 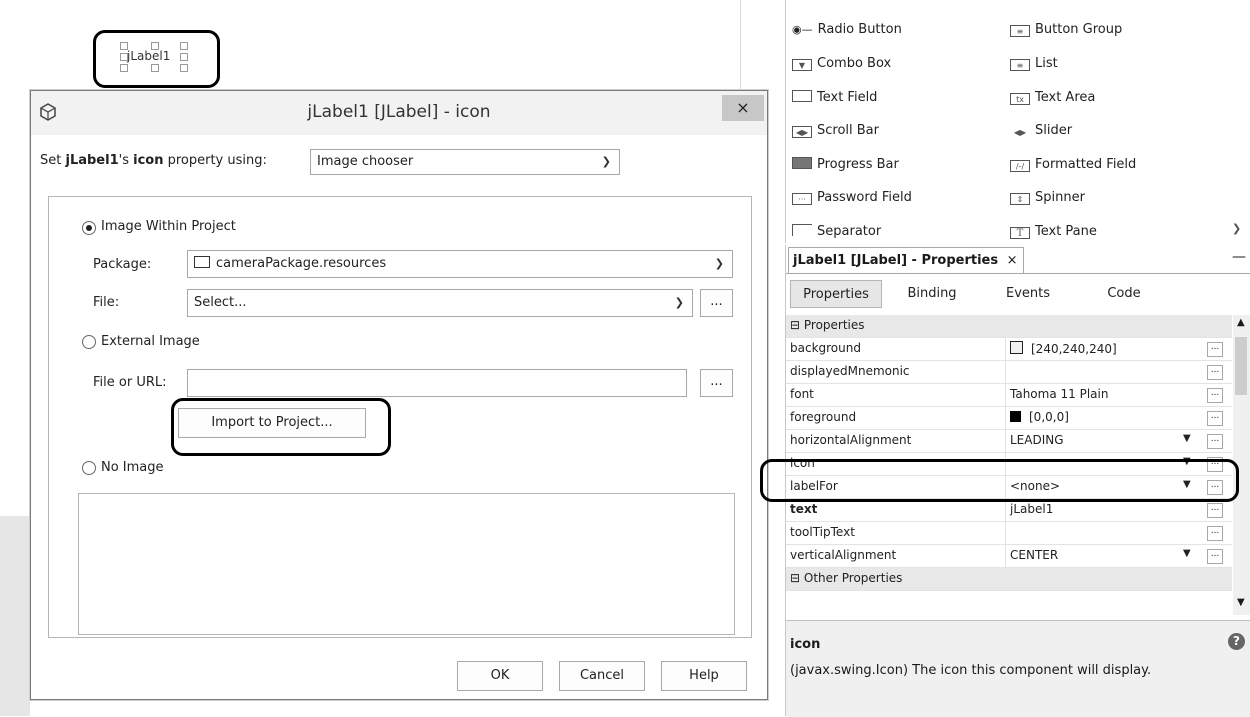 What do you see at coordinates (859, 29) in the screenshot?
I see `palette-item-label: Radio Button` at bounding box center [859, 29].